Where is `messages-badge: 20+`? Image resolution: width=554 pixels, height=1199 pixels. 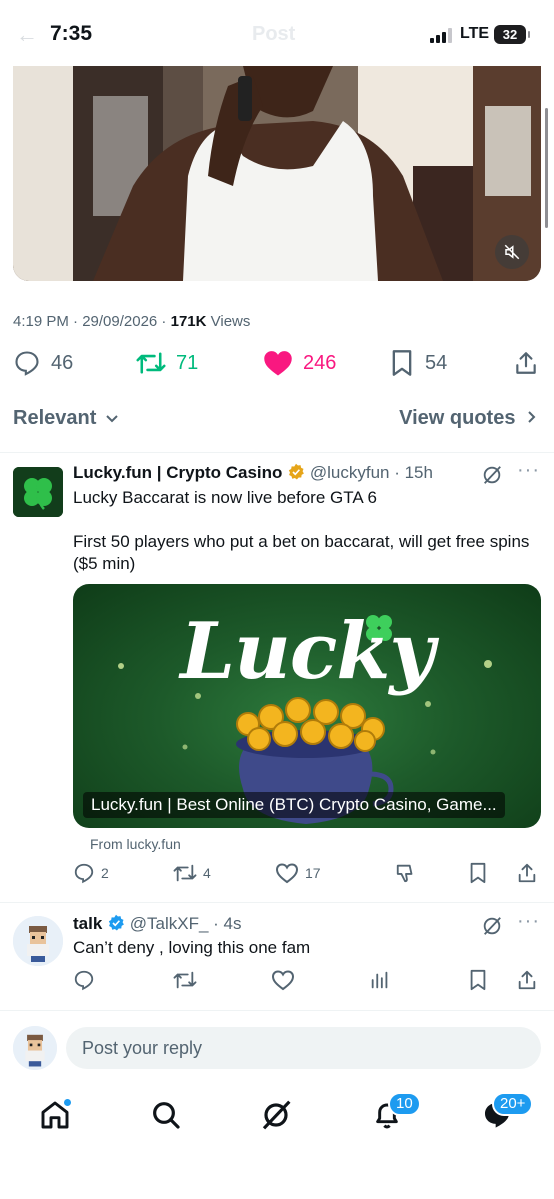
messages-badge: 20+ is located at coordinates (513, 1104).